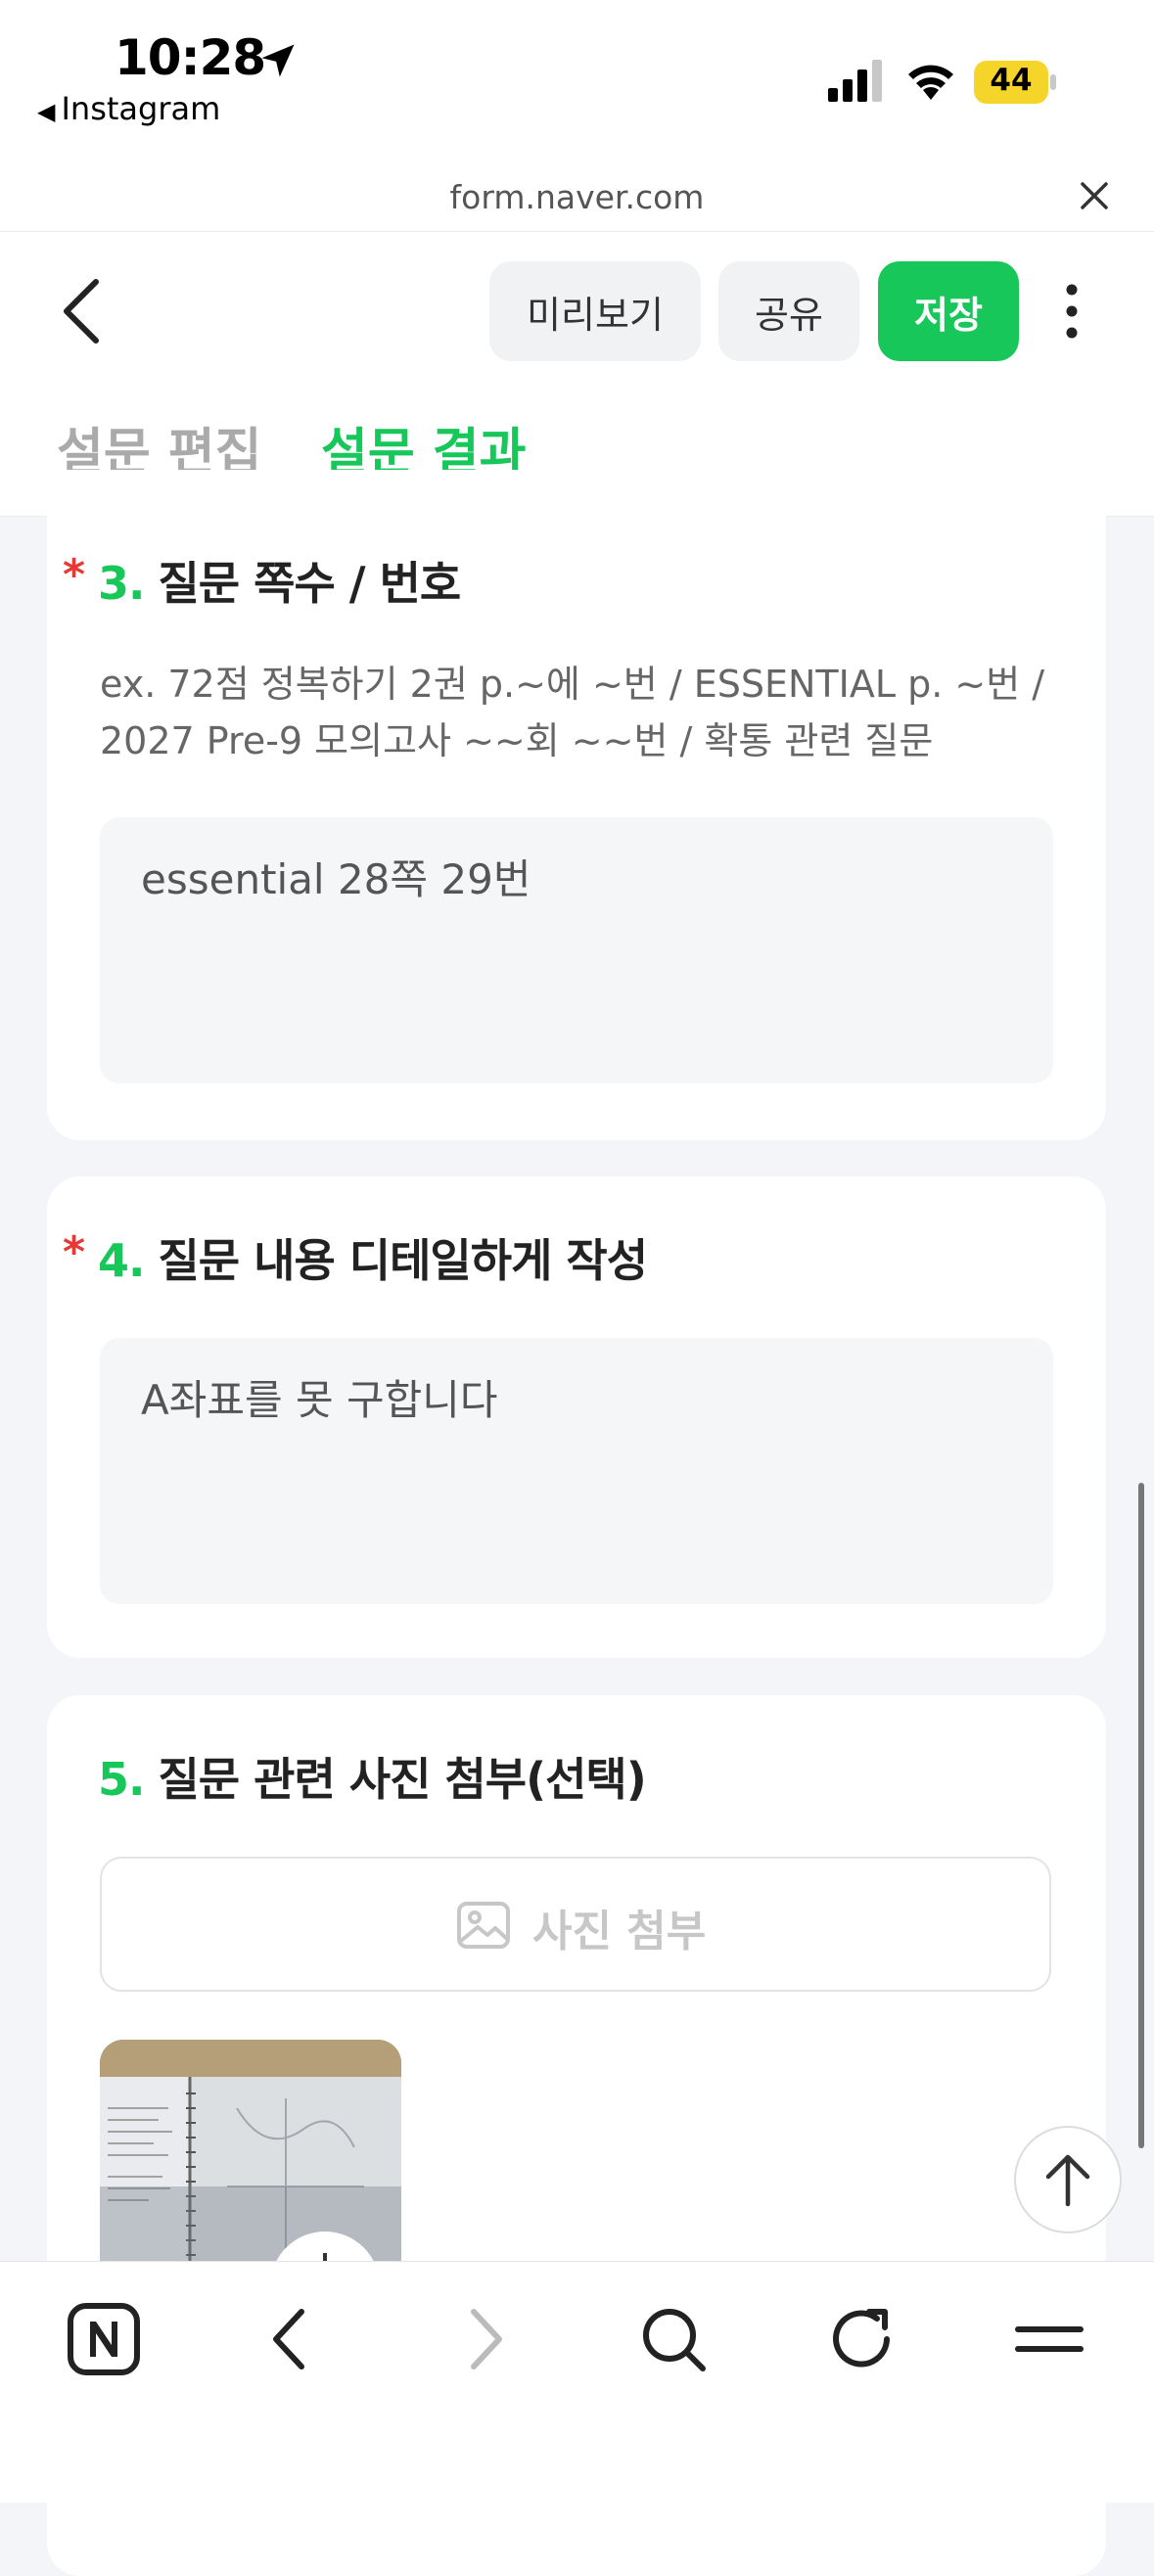  Describe the element at coordinates (577, 197) in the screenshot. I see `url-text: form.naver.com` at that location.